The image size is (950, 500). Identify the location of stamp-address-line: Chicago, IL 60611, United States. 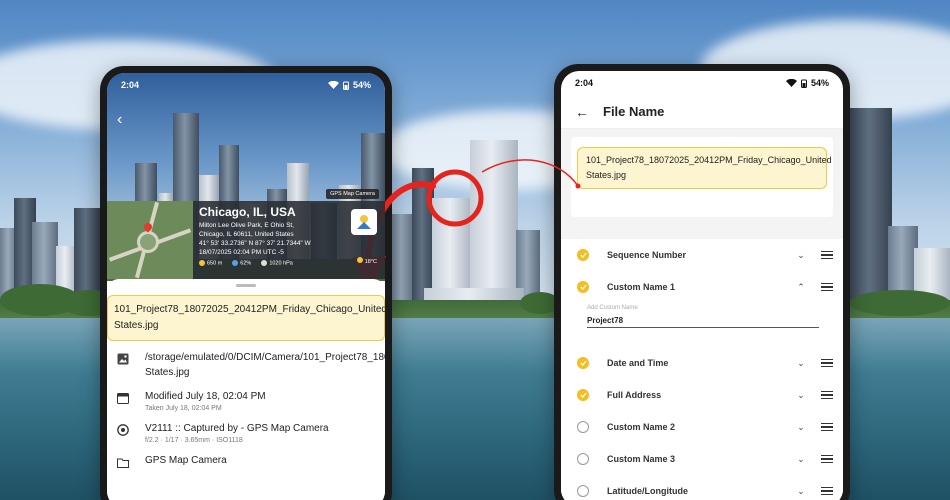
(246, 234).